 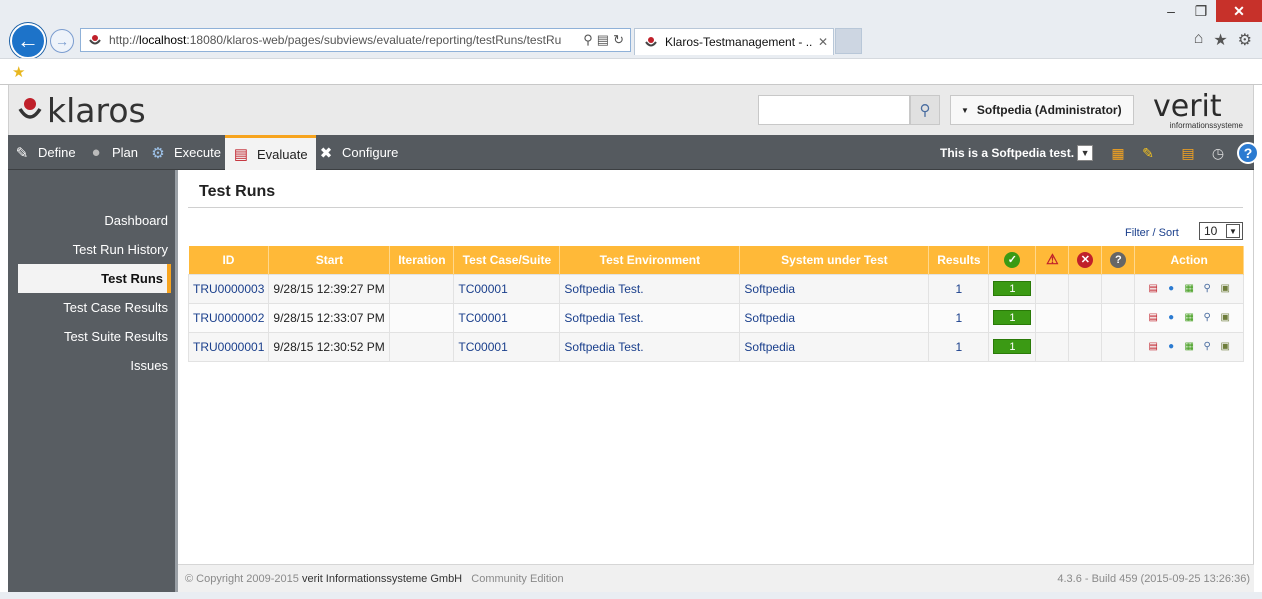 I want to click on verit-logo: verit informationssysteme, so click(x=1201, y=111).